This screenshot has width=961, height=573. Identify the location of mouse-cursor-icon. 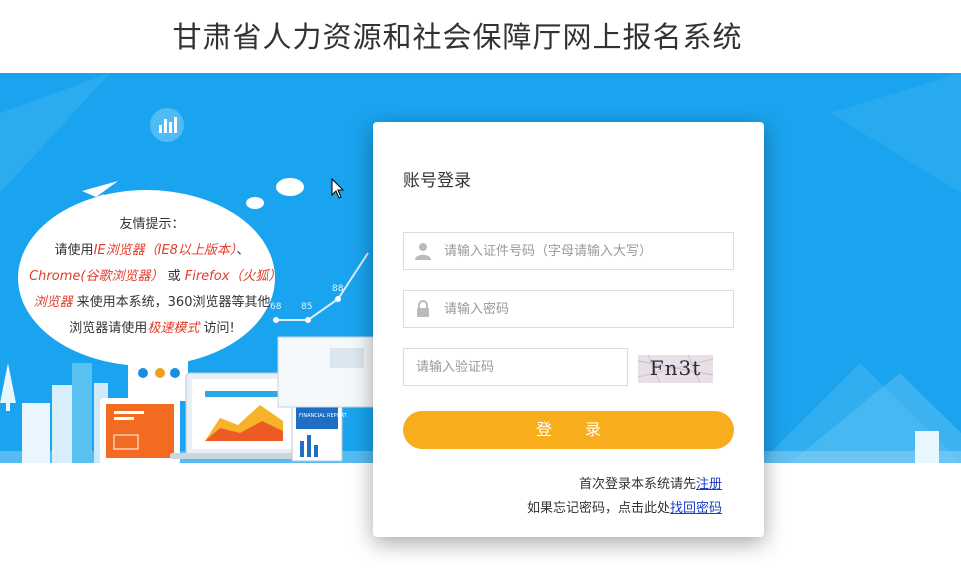
(338, 188).